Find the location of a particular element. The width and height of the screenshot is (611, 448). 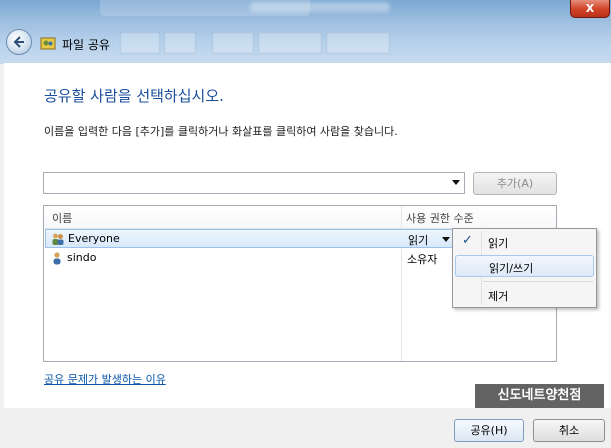

sharing-help-link: 공유 문제가 발생하는 이유 is located at coordinates (105, 379).